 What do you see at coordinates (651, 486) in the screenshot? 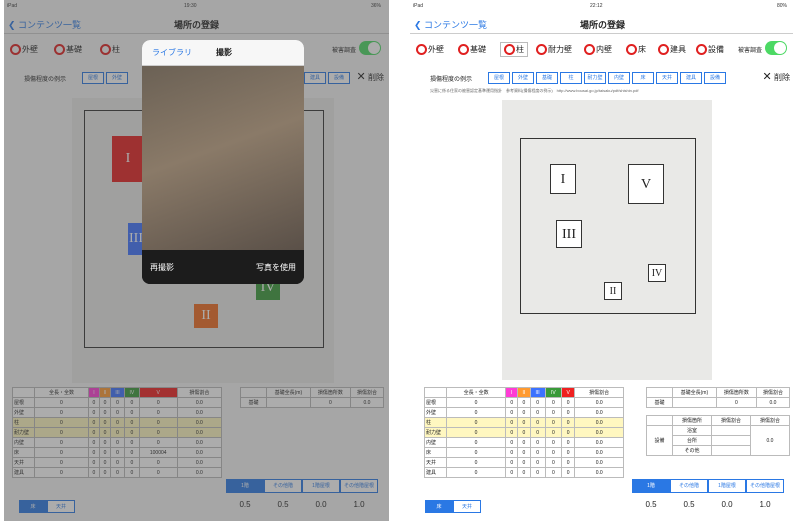
I see `segment-first-floor: 1階` at bounding box center [651, 486].